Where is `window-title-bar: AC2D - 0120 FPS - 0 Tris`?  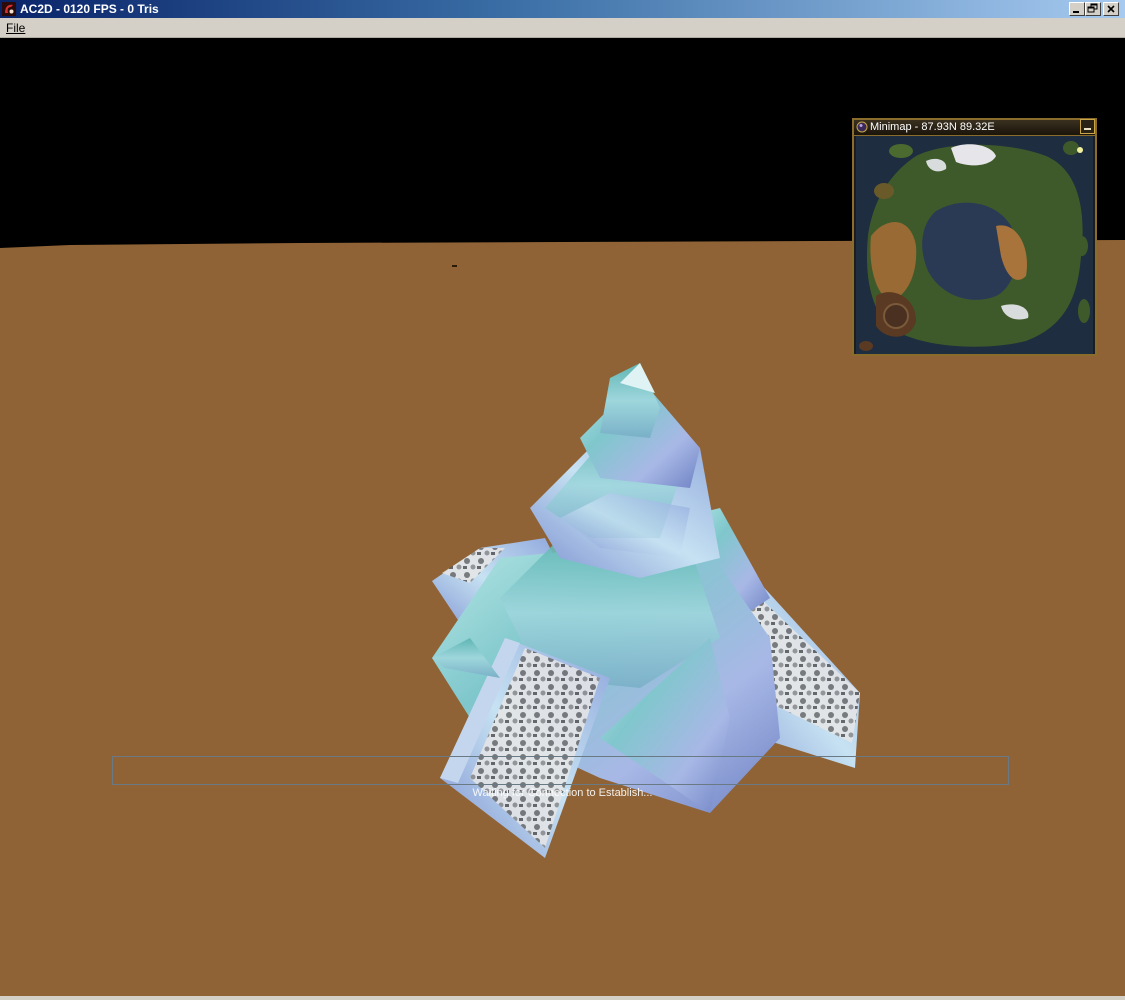
window-title-bar: AC2D - 0120 FPS - 0 Tris is located at coordinates (562, 9).